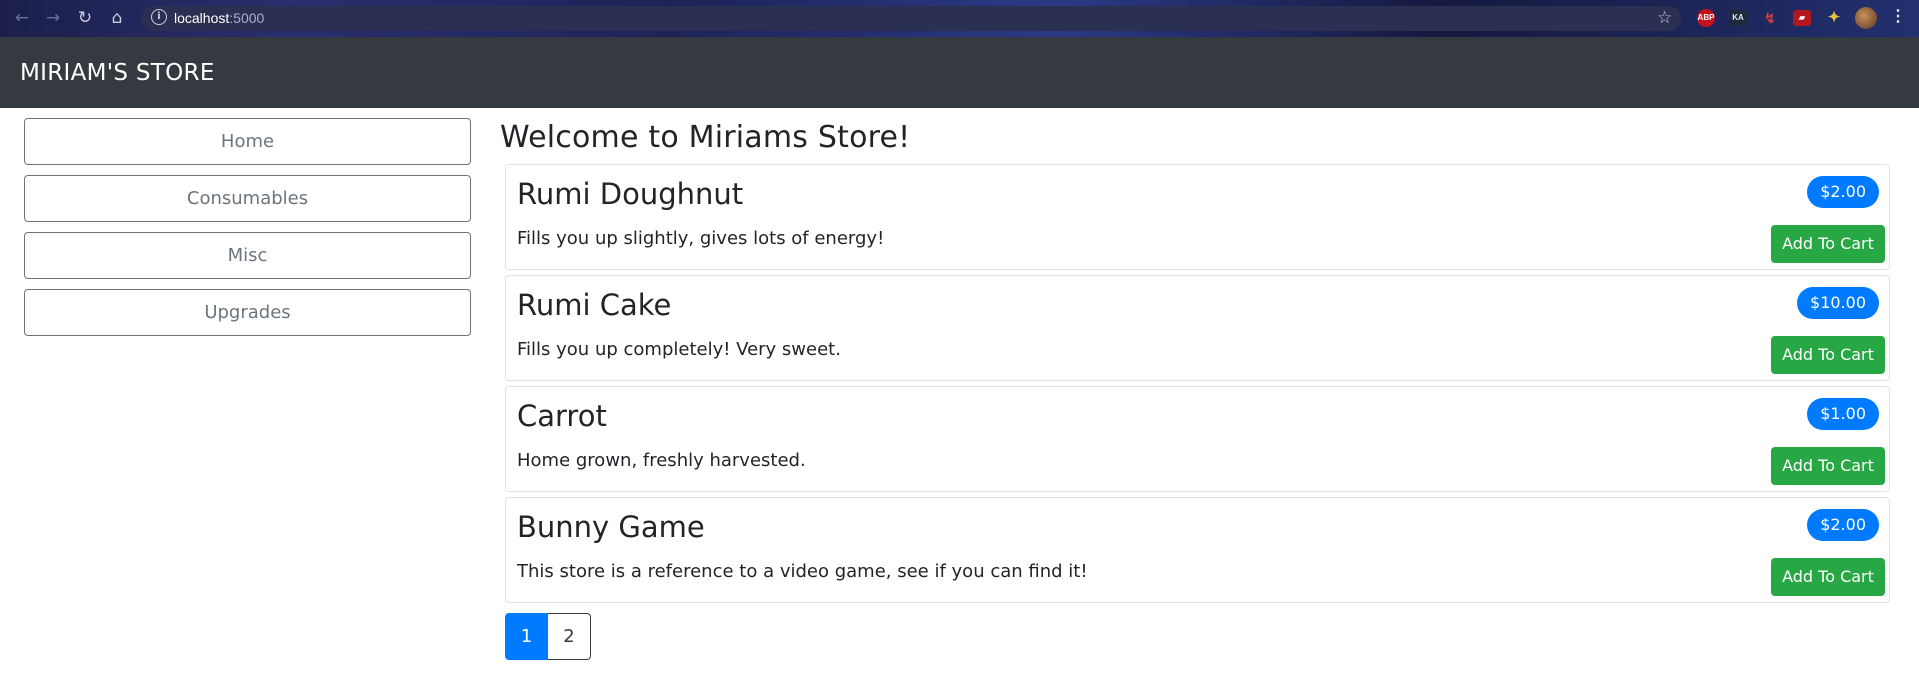 The height and width of the screenshot is (693, 1919). I want to click on sidebar-item-consumables: Consumables, so click(247, 198).